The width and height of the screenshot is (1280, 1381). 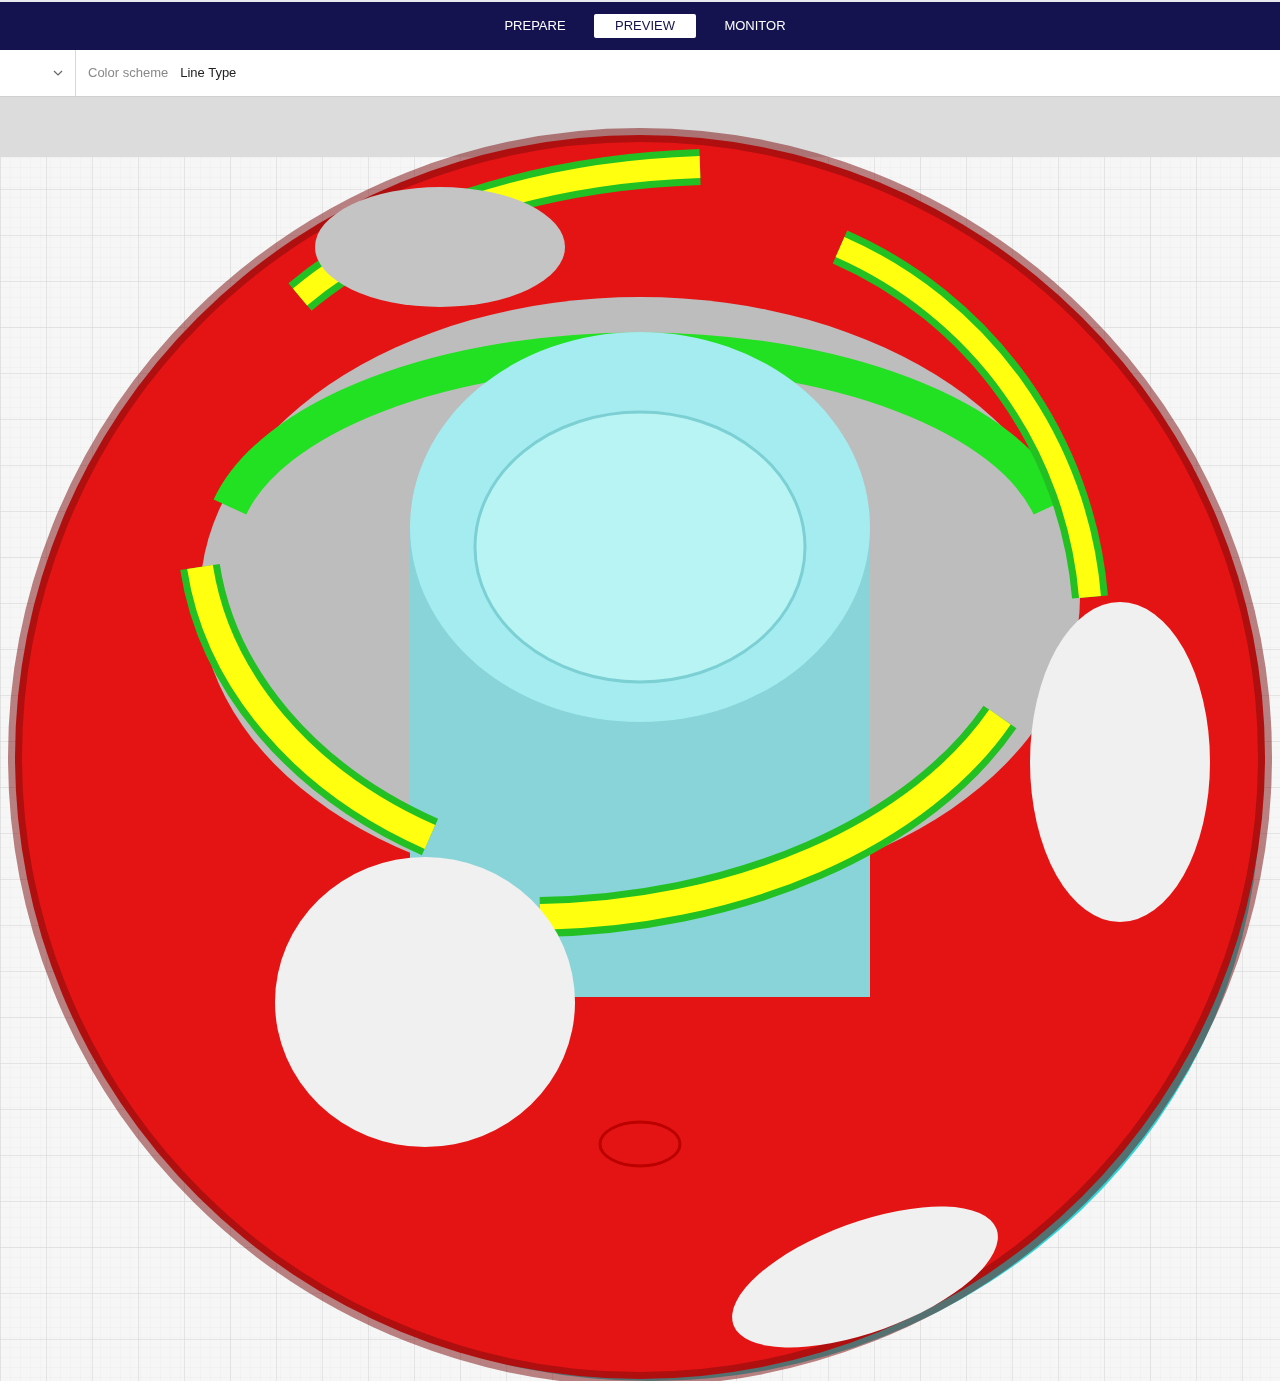 I want to click on color-scheme-dropdown: Line Type, so click(x=208, y=73).